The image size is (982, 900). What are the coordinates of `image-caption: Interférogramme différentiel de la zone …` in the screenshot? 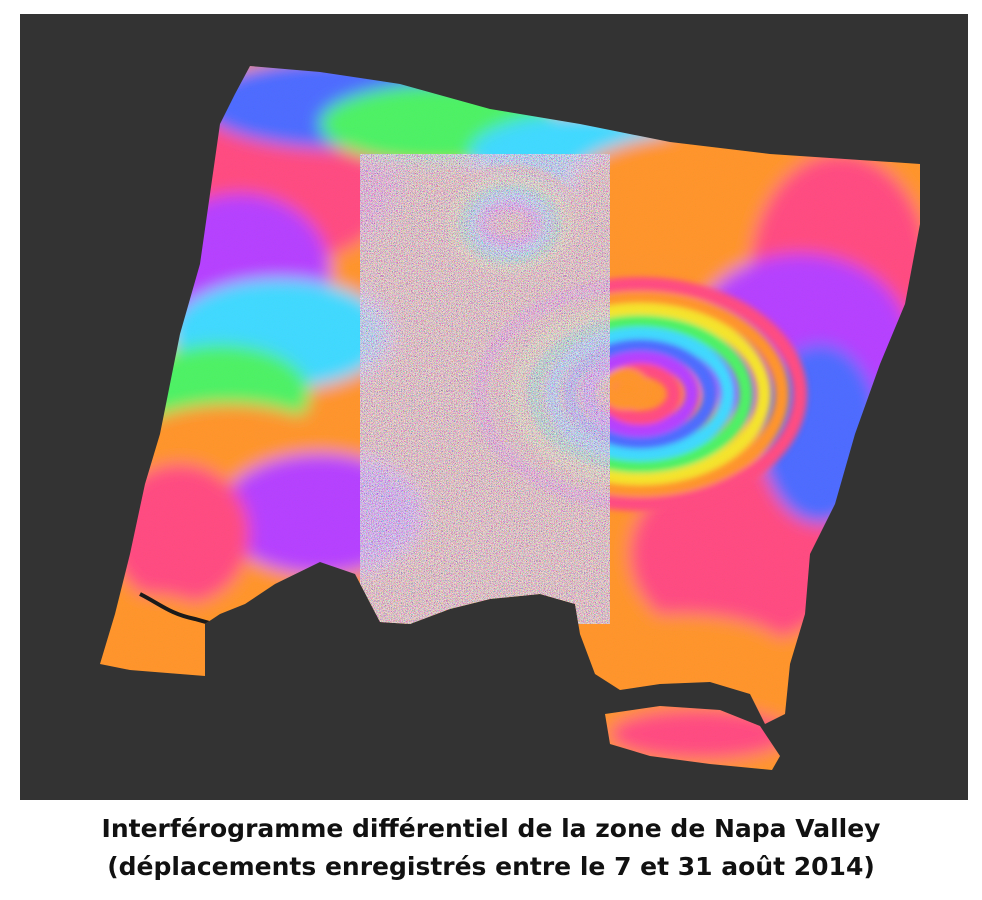 It's located at (491, 848).